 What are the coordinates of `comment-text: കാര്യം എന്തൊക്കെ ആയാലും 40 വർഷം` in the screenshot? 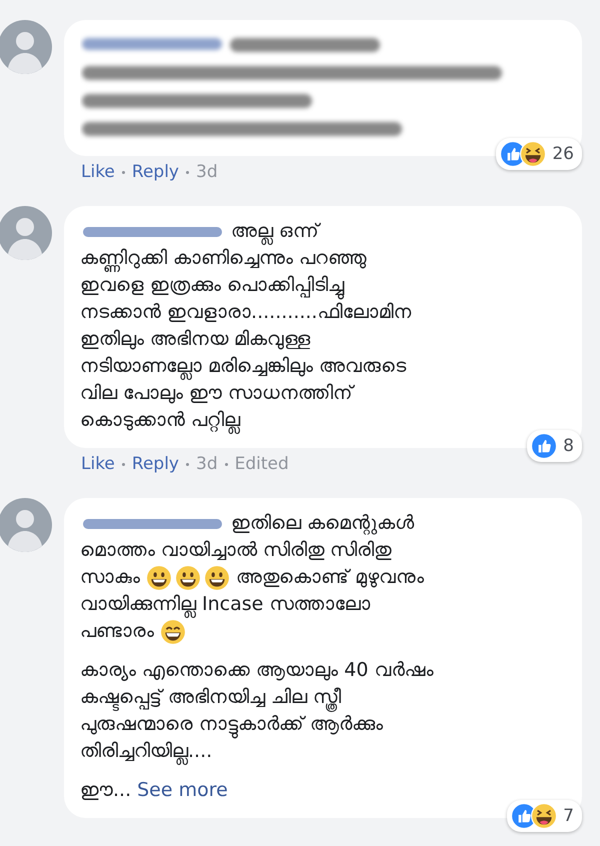 It's located at (257, 670).